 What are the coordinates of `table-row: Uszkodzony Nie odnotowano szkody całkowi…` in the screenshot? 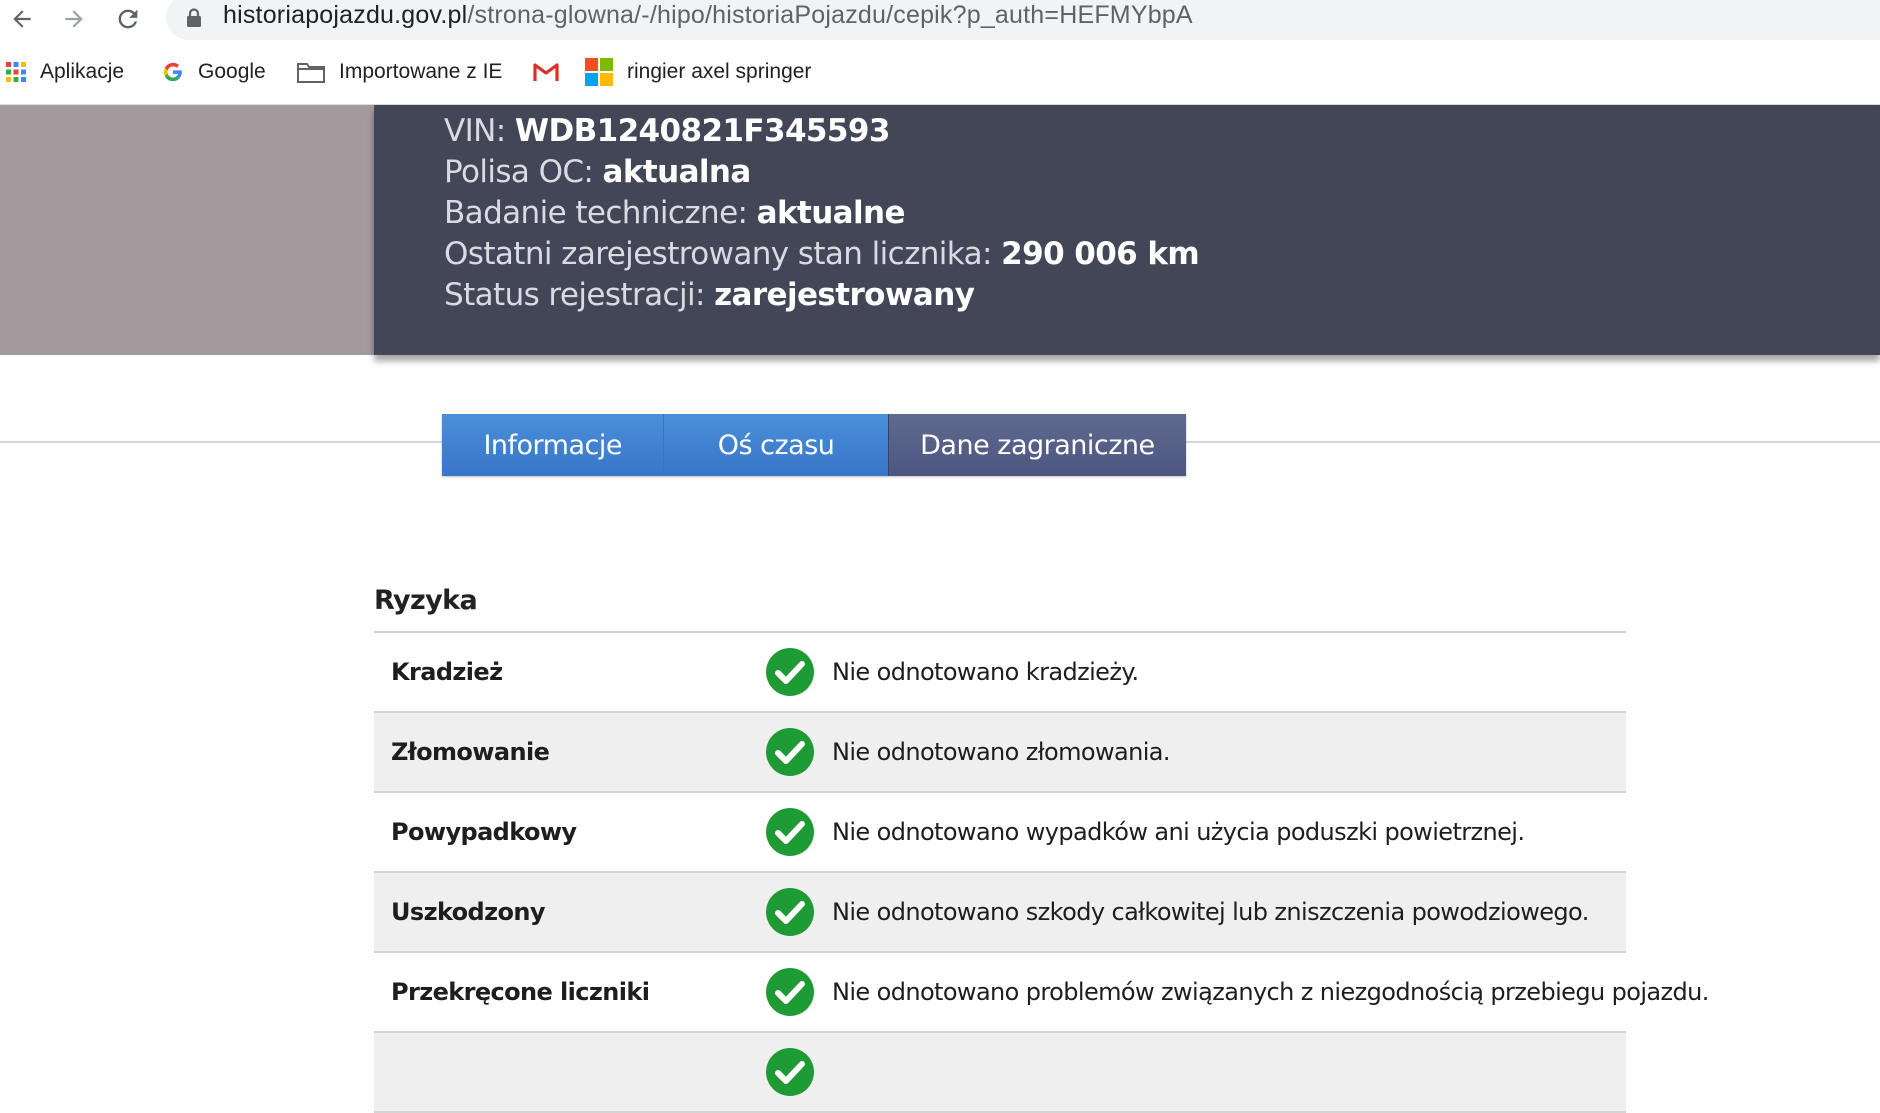 It's located at (1000, 913).